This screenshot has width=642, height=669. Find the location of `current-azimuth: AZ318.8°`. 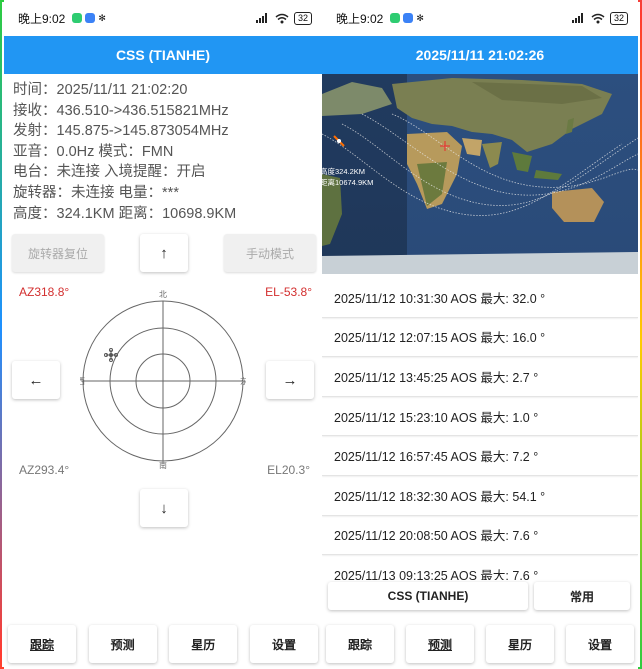

current-azimuth: AZ318.8° is located at coordinates (44, 292).